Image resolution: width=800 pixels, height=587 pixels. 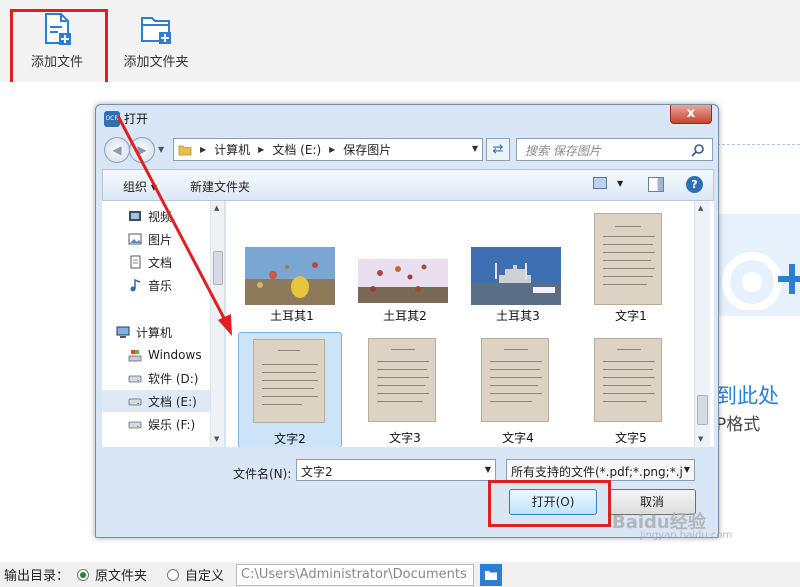 What do you see at coordinates (686, 535) in the screenshot?
I see `baidu-watermark-url: jingyan.baidu.com` at bounding box center [686, 535].